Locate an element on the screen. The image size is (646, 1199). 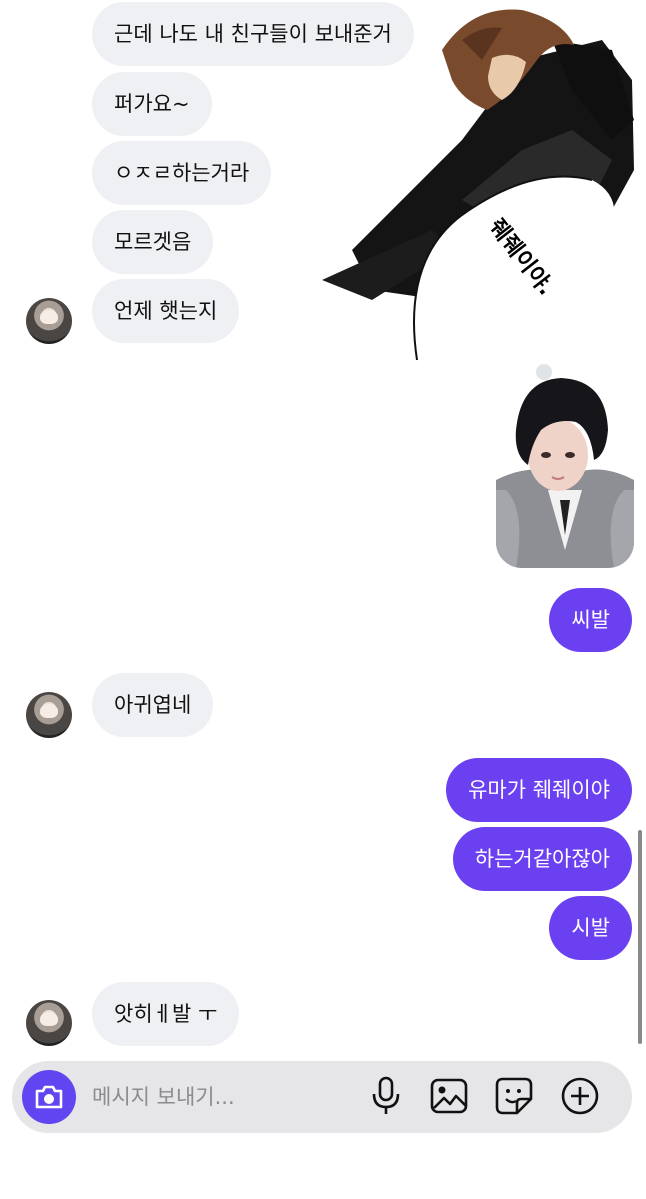
plus-circle-icon is located at coordinates (580, 1096).